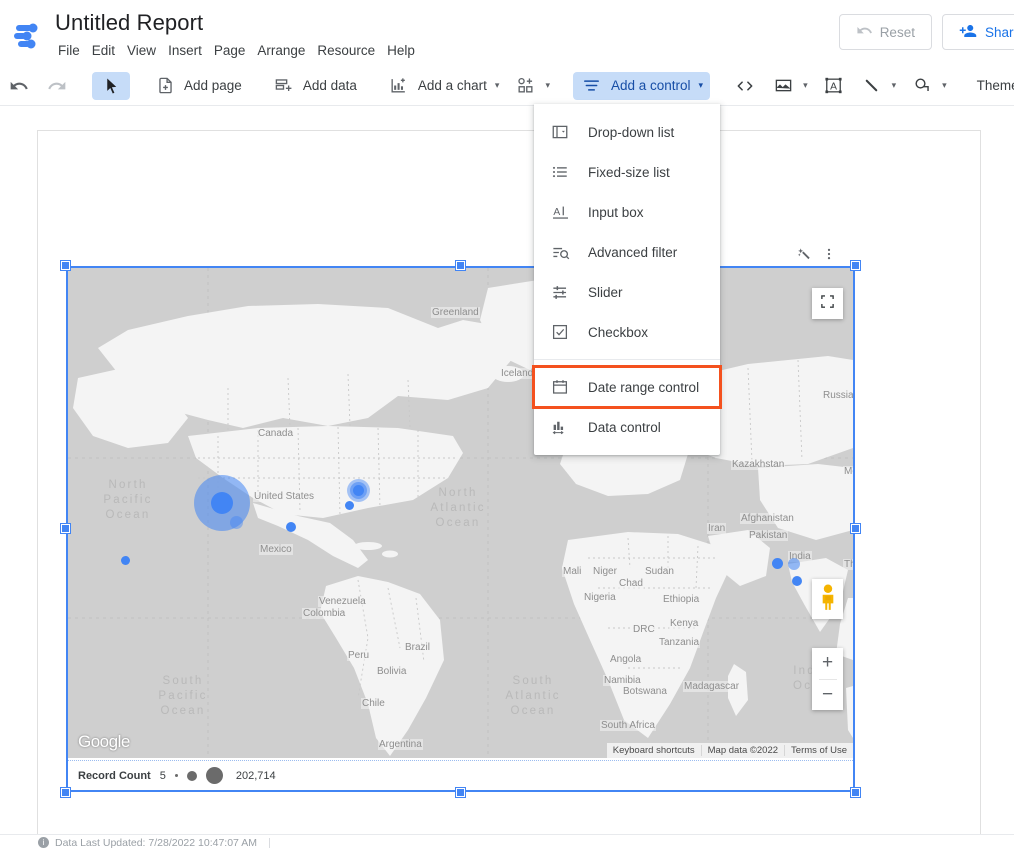 The width and height of the screenshot is (1014, 850). What do you see at coordinates (624, 427) in the screenshot?
I see `menu-item-label: Data control` at bounding box center [624, 427].